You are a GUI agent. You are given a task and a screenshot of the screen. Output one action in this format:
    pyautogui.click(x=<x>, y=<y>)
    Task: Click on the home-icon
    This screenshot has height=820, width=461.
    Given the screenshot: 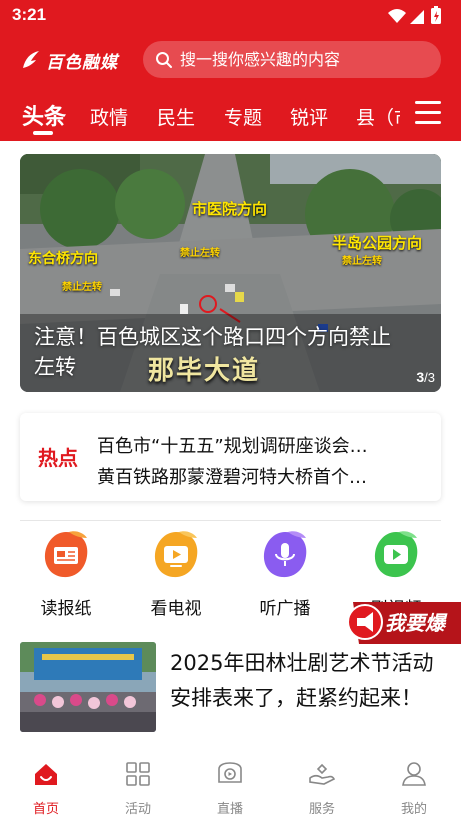 What is the action you would take?
    pyautogui.click(x=46, y=774)
    